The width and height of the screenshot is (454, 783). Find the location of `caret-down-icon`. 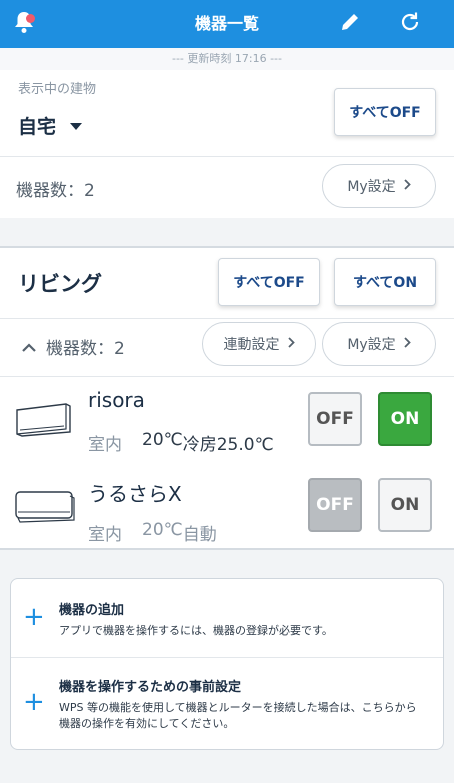

caret-down-icon is located at coordinates (76, 125).